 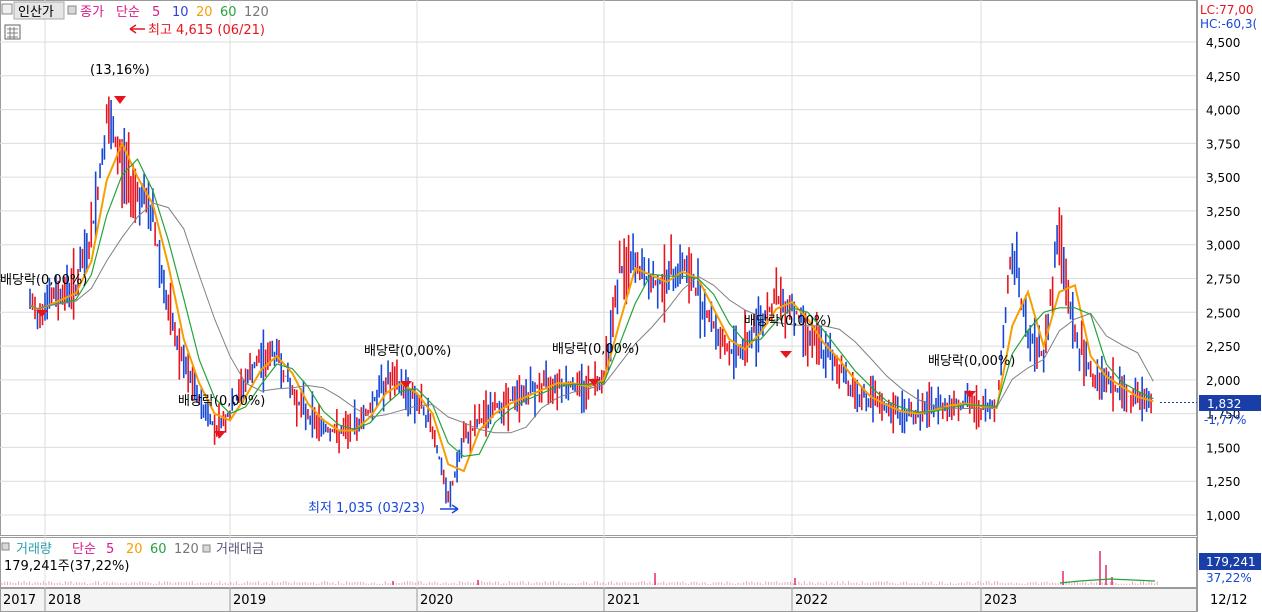 What do you see at coordinates (128, 12) in the screenshot?
I see `legend-ma-type: 단순` at bounding box center [128, 12].